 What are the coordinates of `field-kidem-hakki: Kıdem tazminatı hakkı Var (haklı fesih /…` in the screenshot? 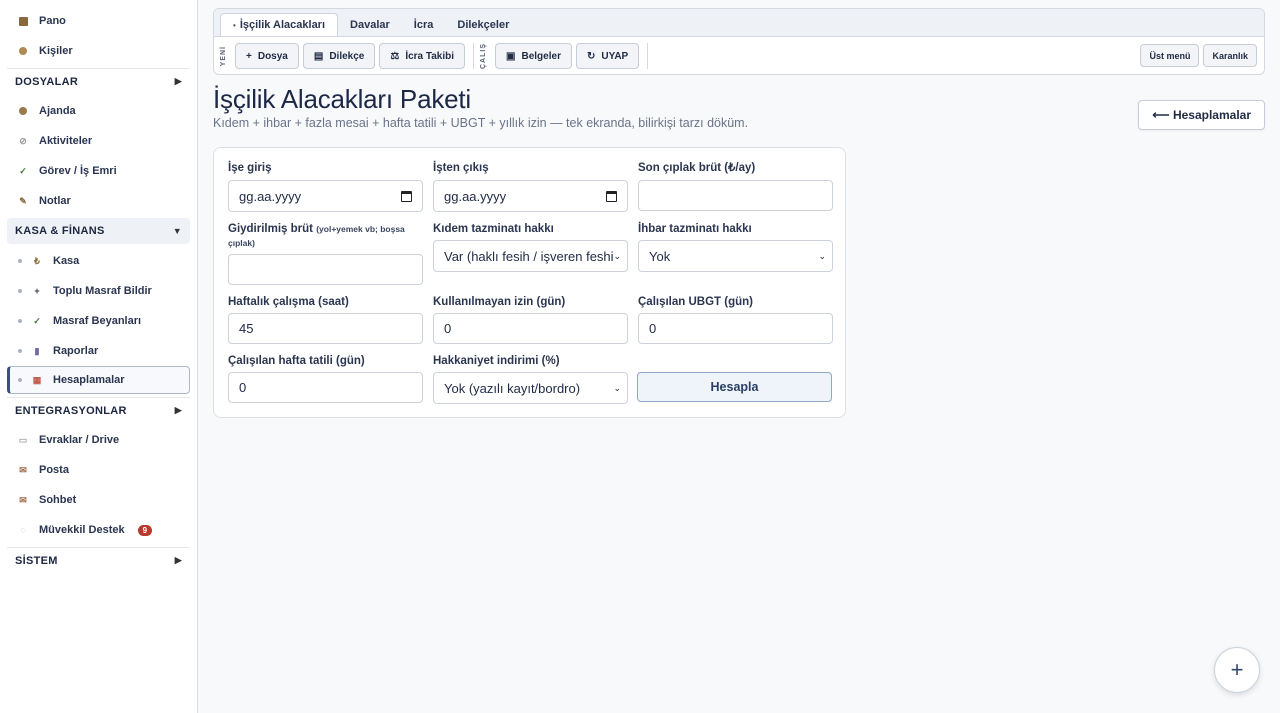 It's located at (530, 247).